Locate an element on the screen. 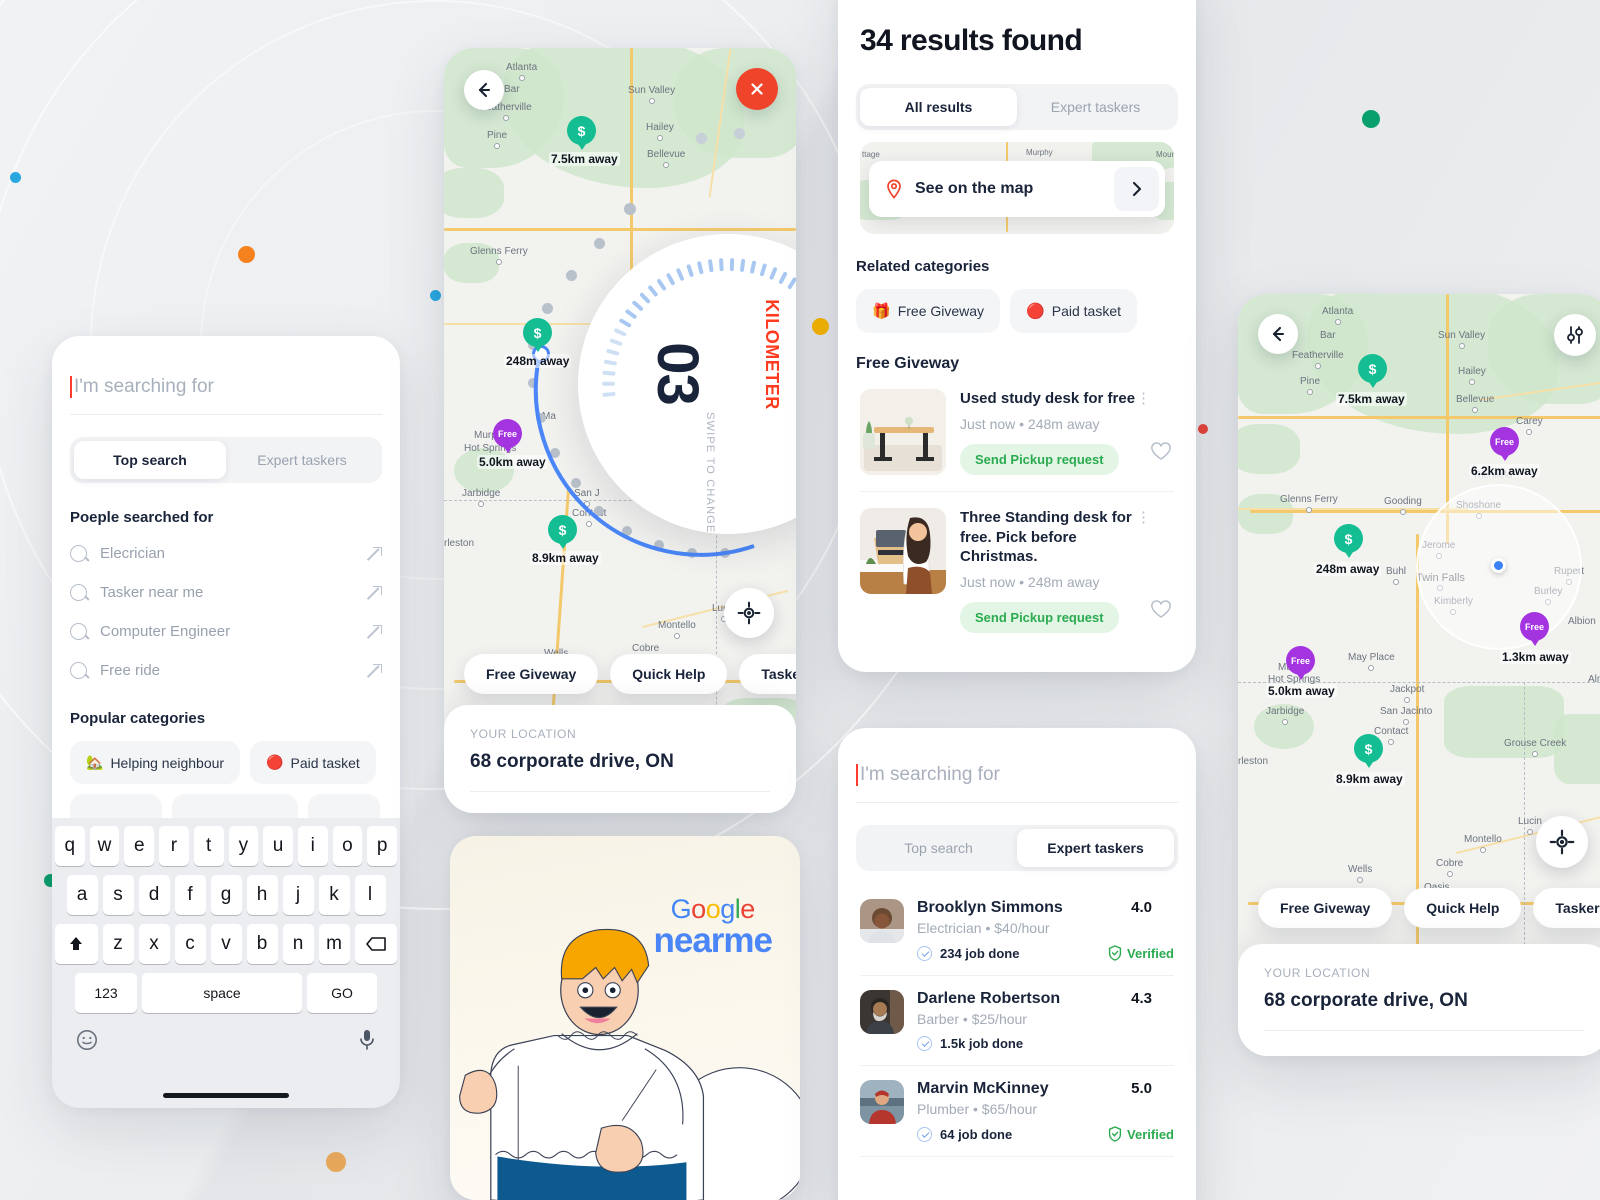 The height and width of the screenshot is (1200, 1600). space-key: space is located at coordinates (222, 993).